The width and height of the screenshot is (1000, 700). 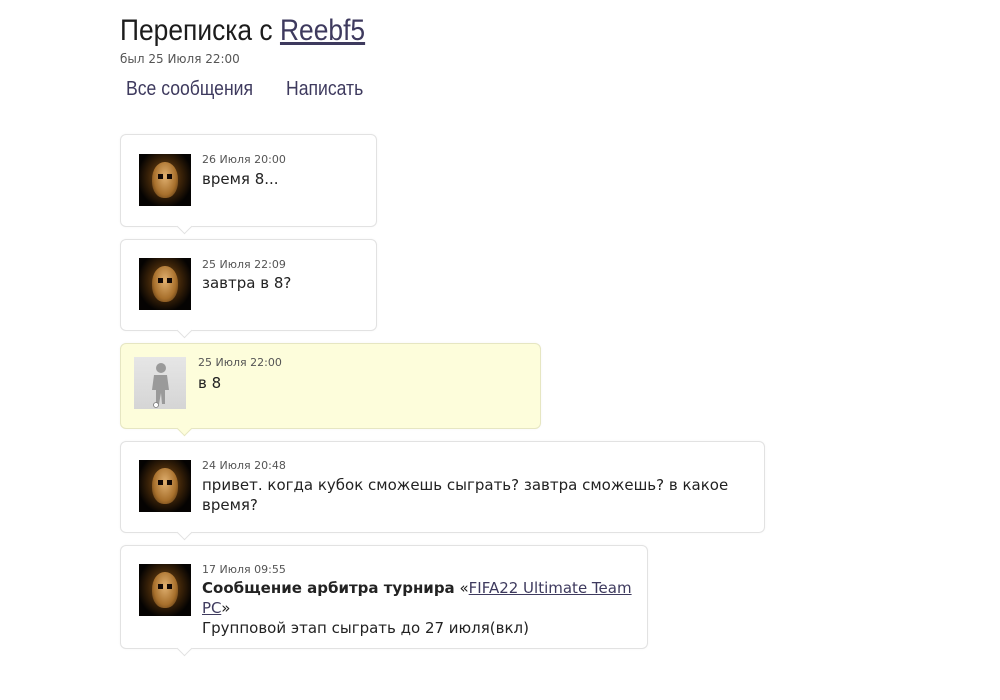 What do you see at coordinates (196, 30) in the screenshot?
I see `page-title-prefix: Переписка с` at bounding box center [196, 30].